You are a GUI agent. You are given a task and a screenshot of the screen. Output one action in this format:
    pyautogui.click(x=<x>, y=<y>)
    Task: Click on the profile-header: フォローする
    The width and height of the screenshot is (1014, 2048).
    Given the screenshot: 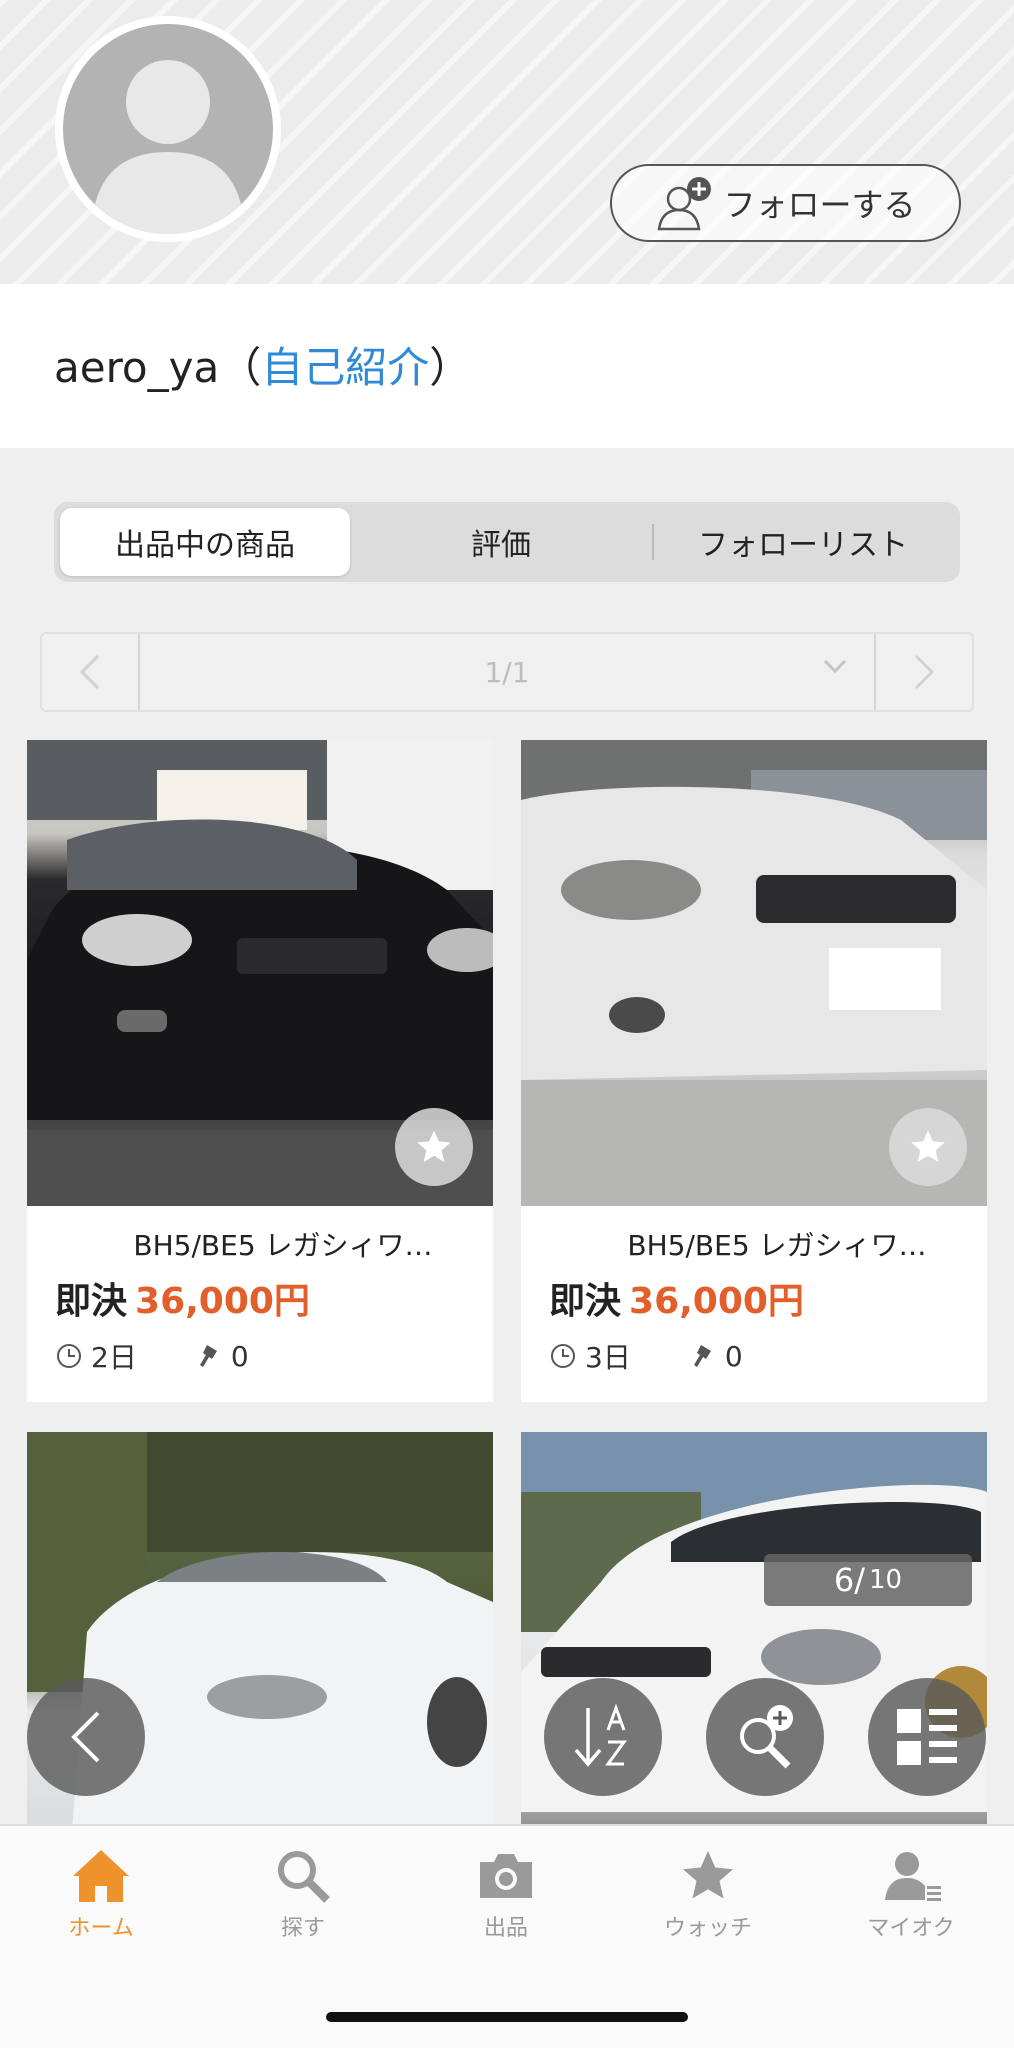 What is the action you would take?
    pyautogui.click(x=507, y=142)
    